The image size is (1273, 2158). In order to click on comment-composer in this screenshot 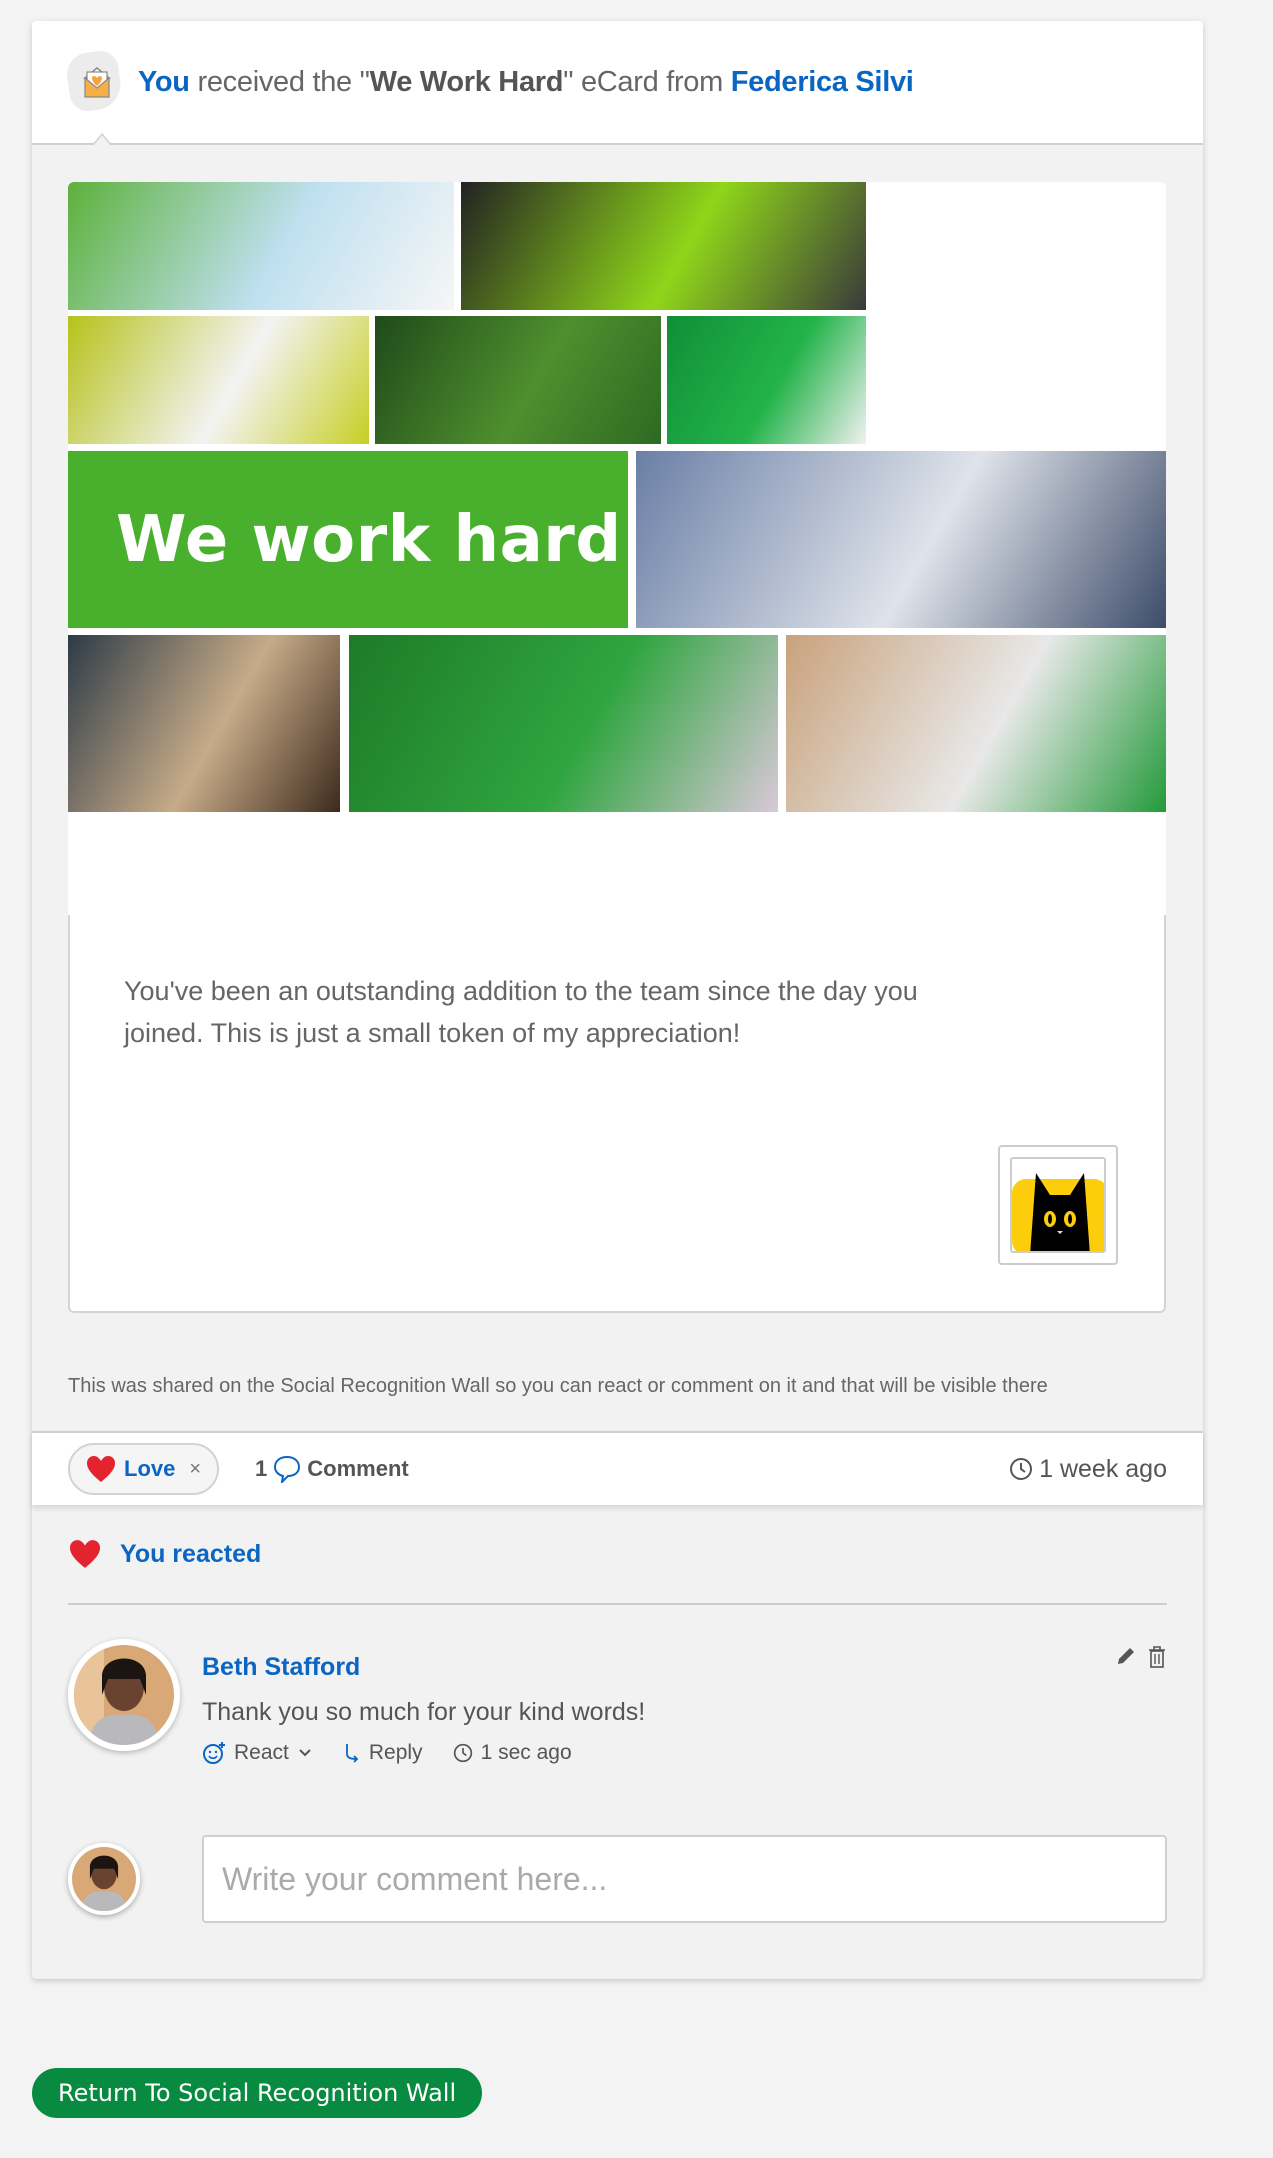, I will do `click(617, 1879)`.